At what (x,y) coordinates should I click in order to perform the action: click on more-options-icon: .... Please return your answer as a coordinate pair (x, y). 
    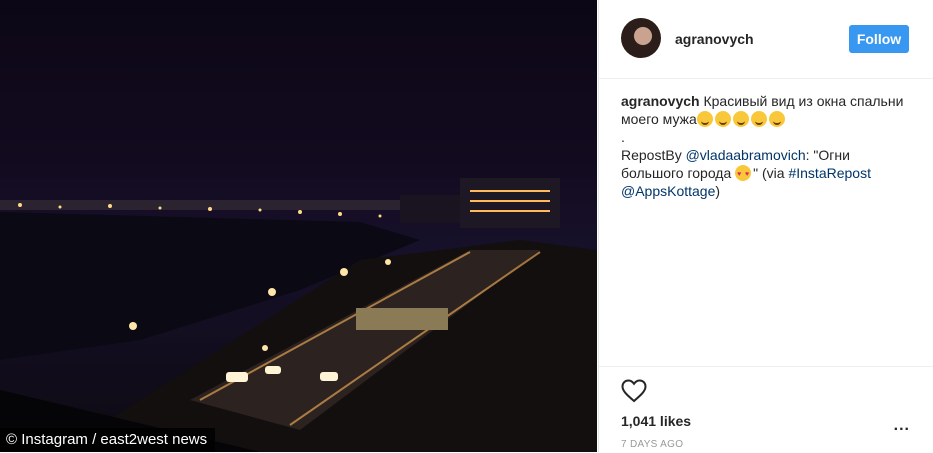
    Looking at the image, I should click on (902, 426).